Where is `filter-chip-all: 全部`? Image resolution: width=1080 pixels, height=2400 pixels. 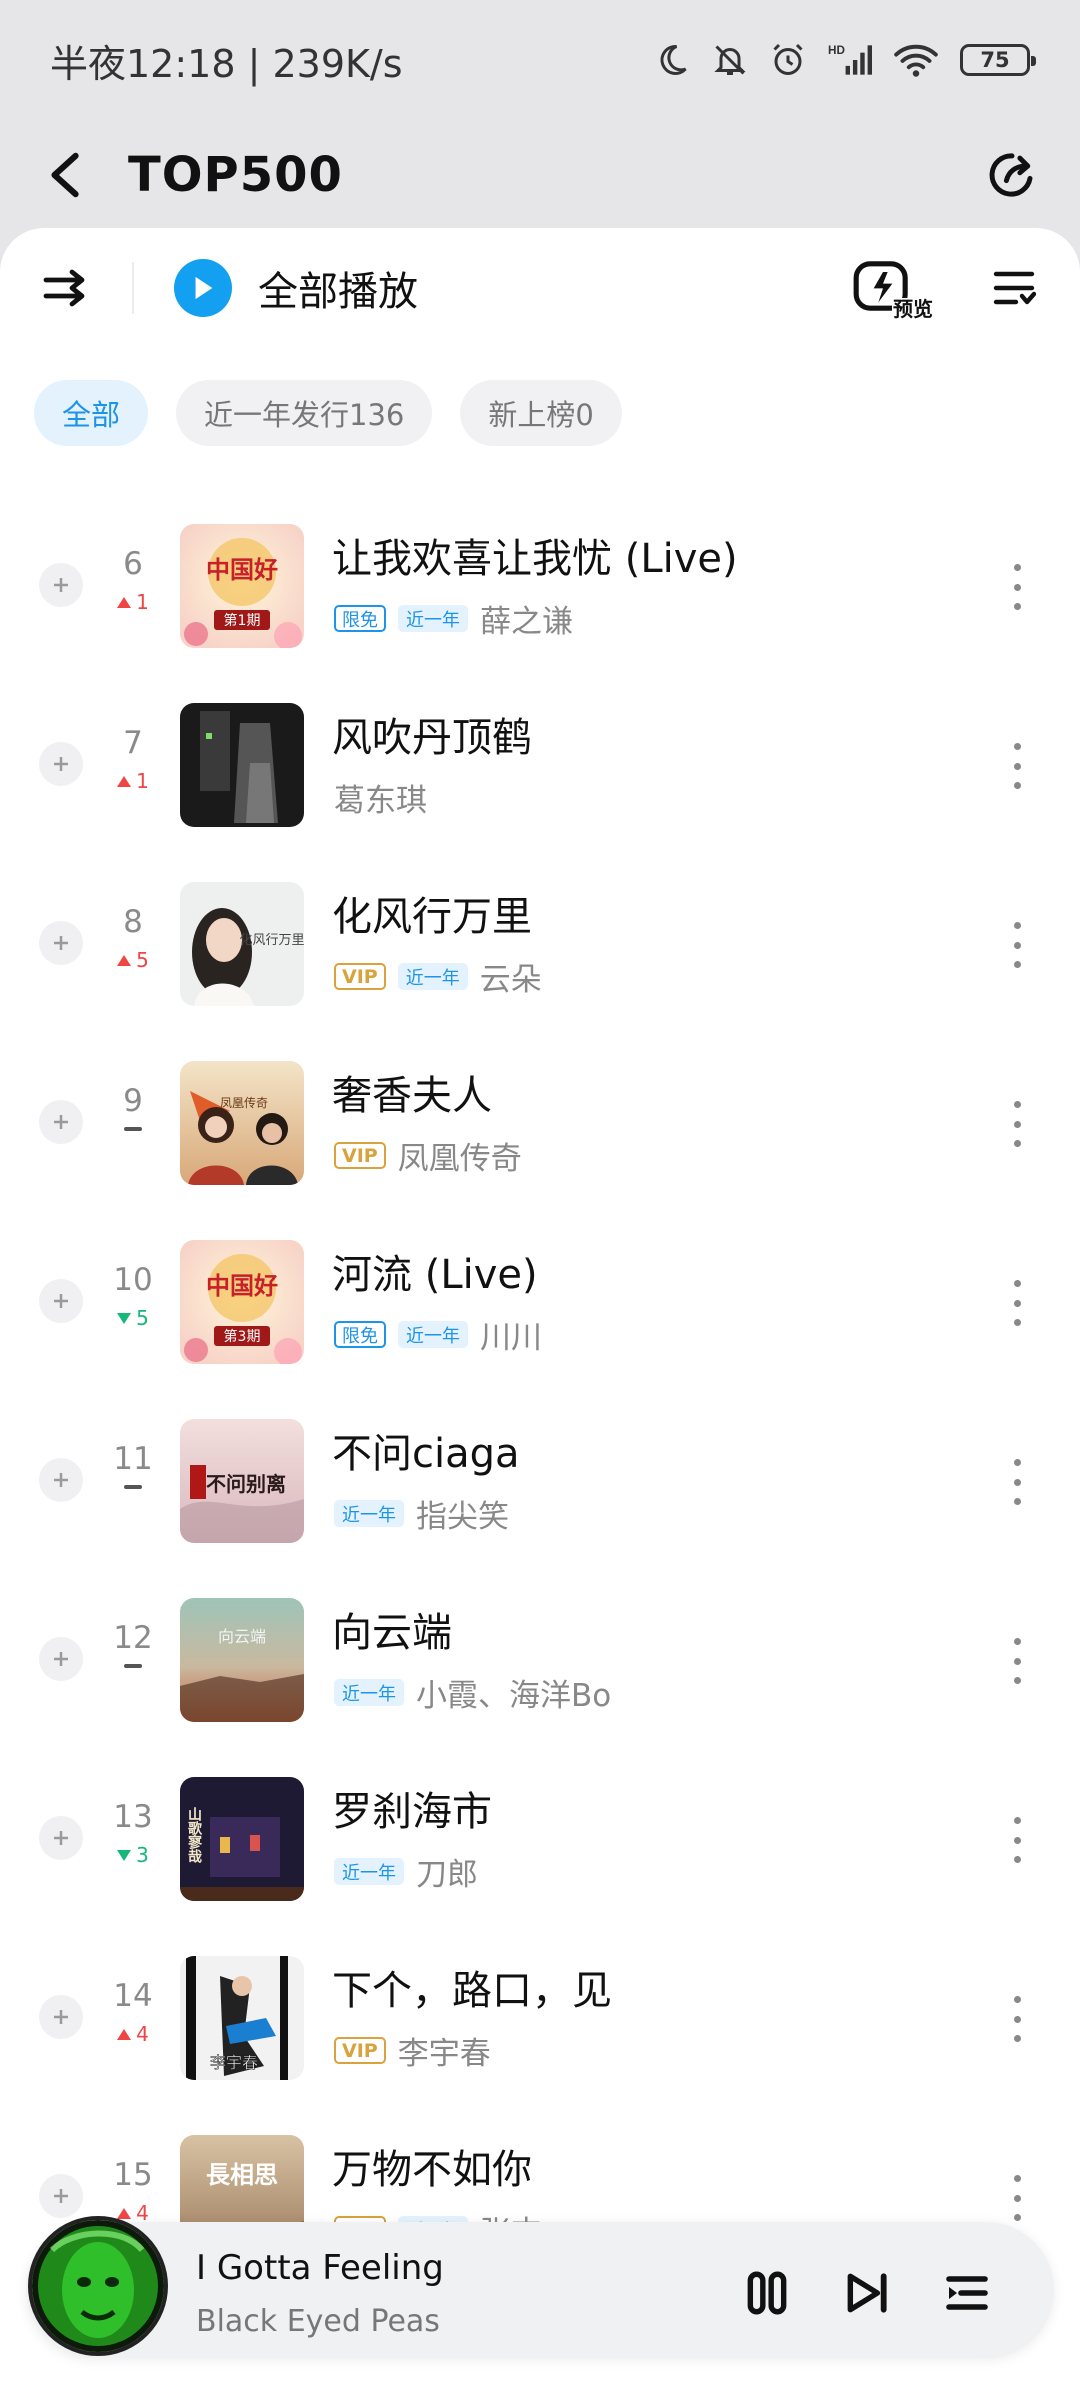
filter-chip-all: 全部 is located at coordinates (91, 413).